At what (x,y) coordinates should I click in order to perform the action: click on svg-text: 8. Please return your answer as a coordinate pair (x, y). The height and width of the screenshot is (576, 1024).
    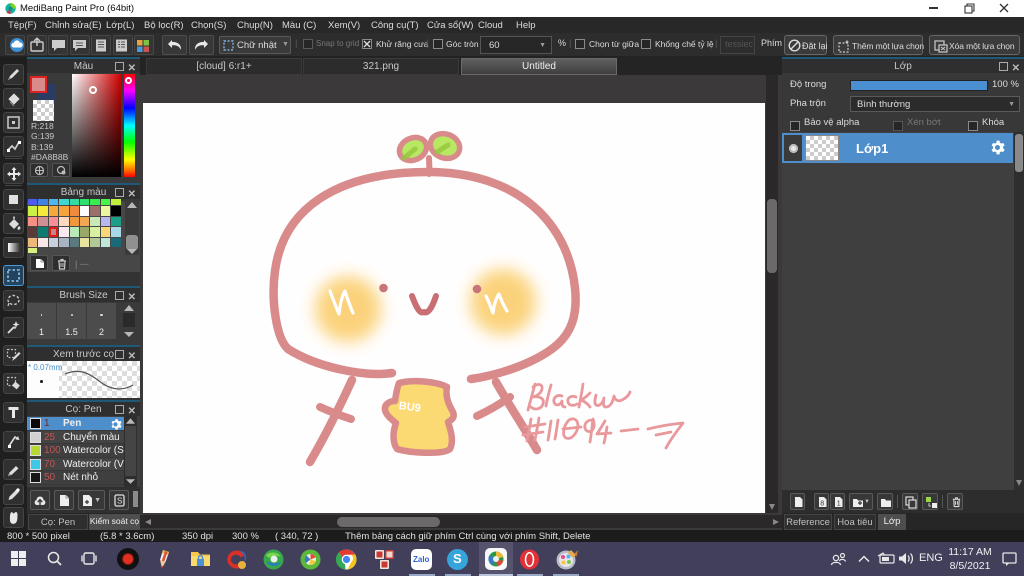
    Looking at the image, I should click on (822, 504).